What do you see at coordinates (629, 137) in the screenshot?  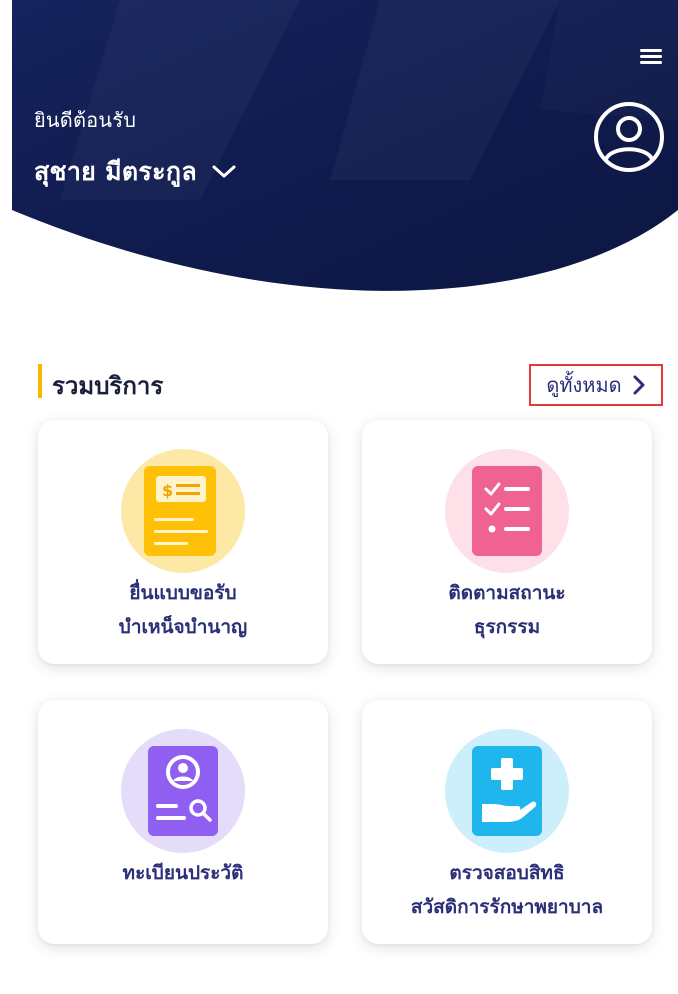 I see `user-profile-icon` at bounding box center [629, 137].